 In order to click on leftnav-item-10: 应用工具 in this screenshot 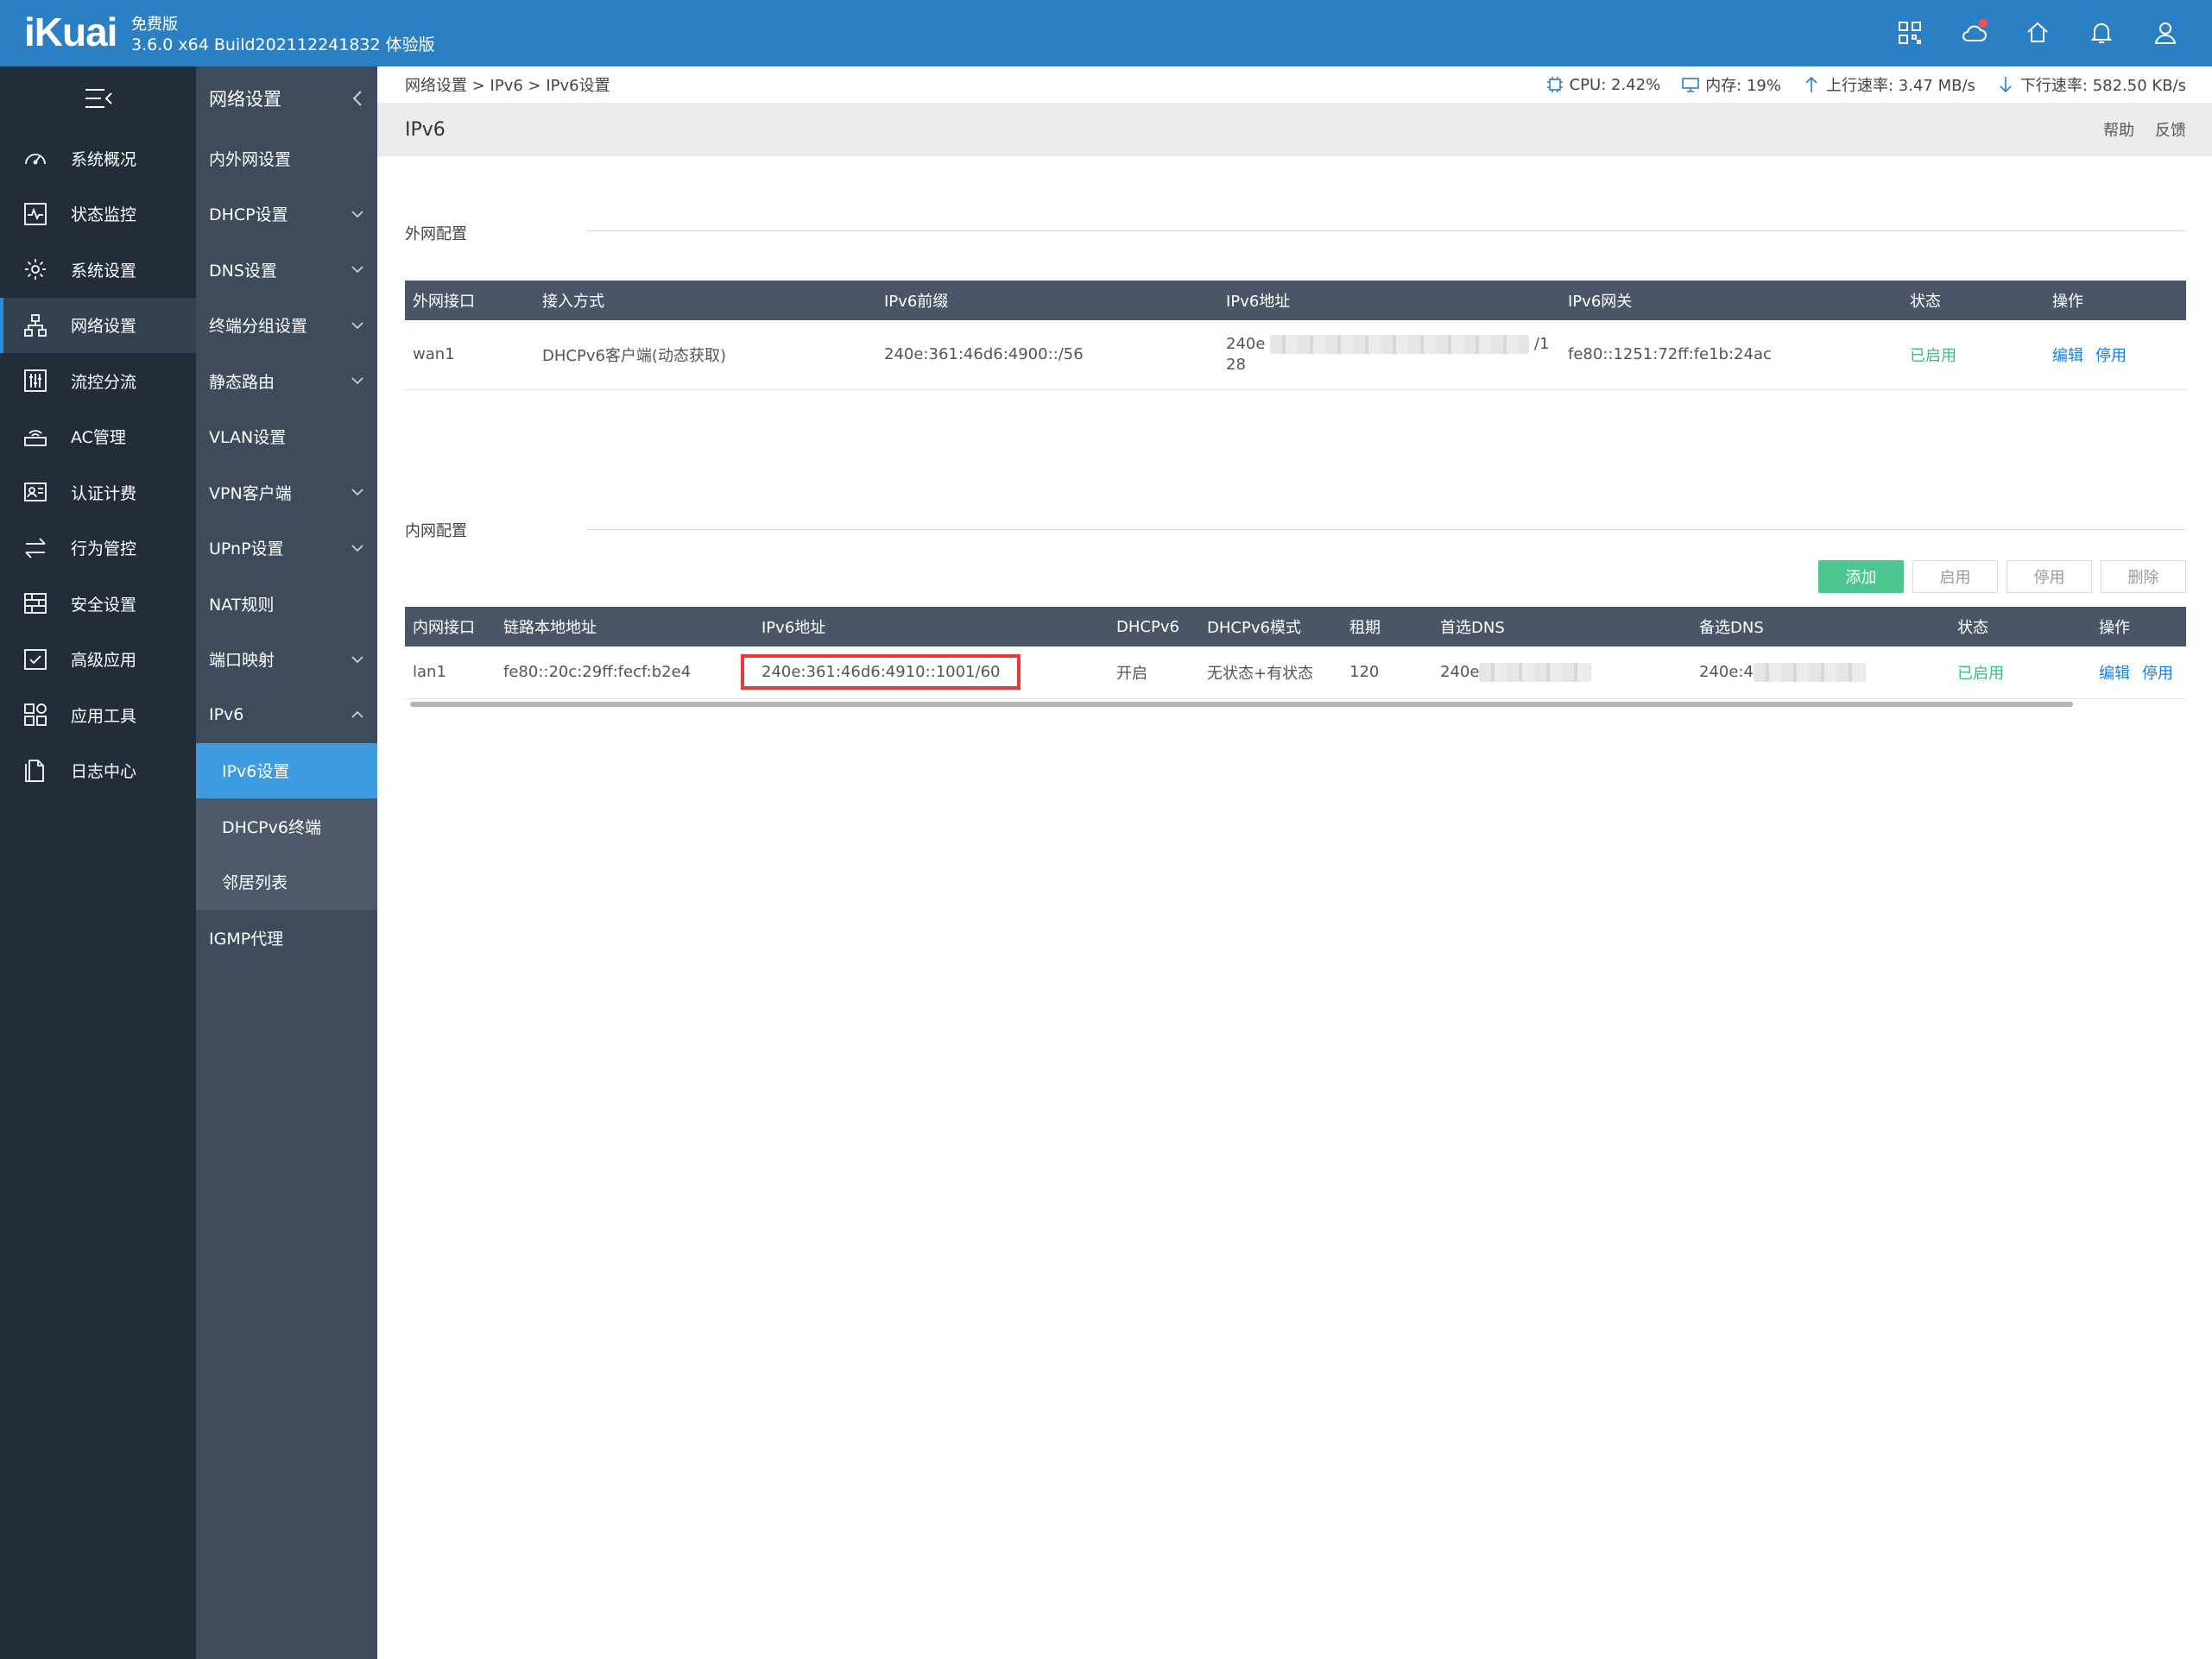, I will do `click(98, 715)`.